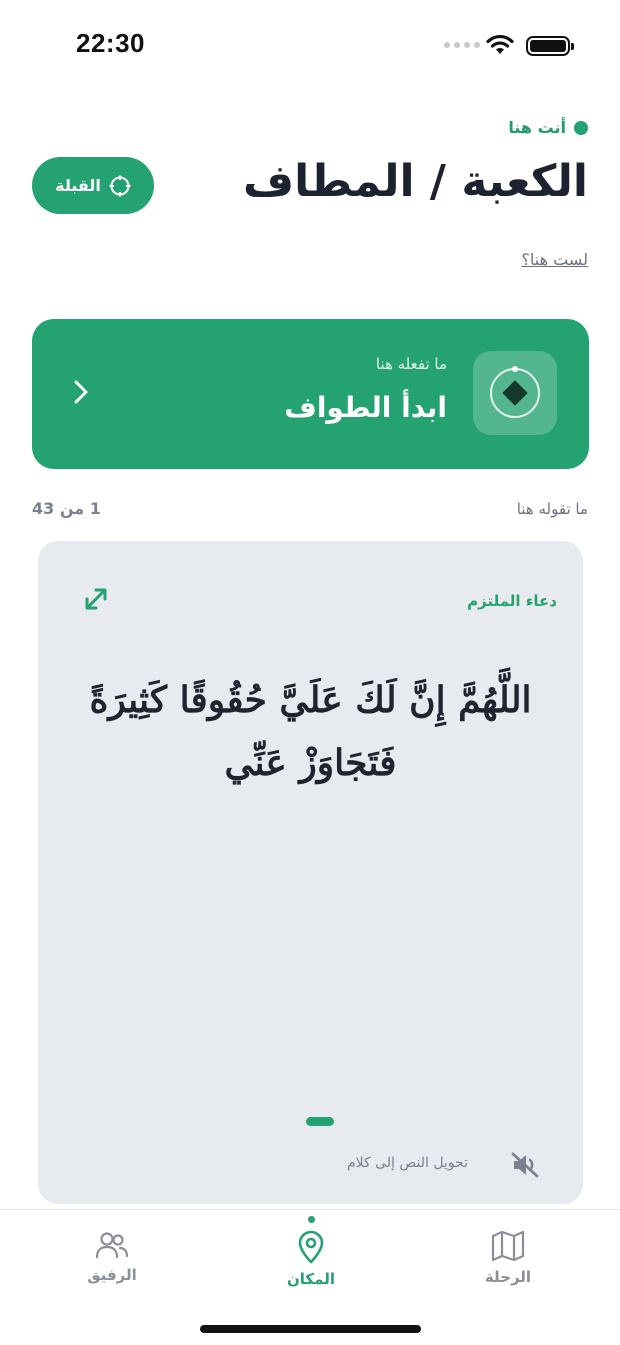  I want to click on active-tab-dot, so click(311, 1219).